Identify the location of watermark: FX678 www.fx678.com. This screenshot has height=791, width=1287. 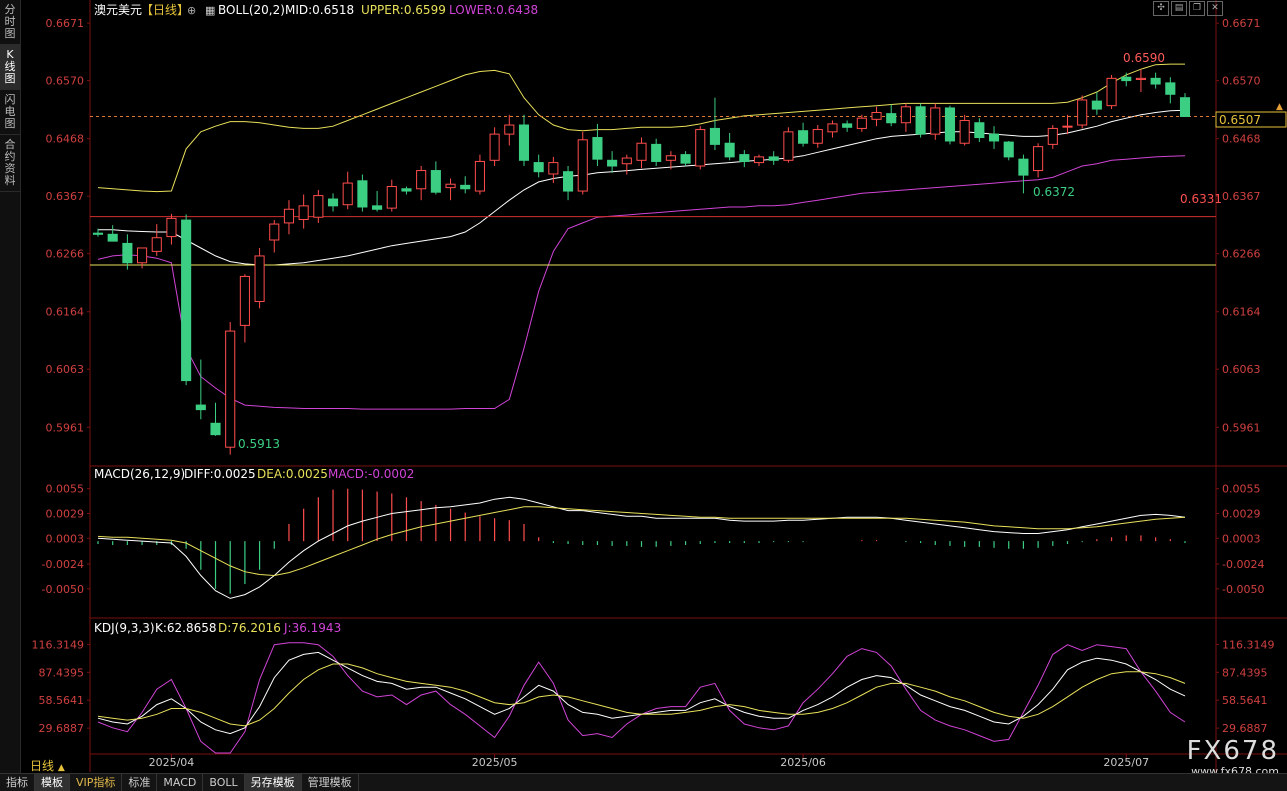
(1233, 757).